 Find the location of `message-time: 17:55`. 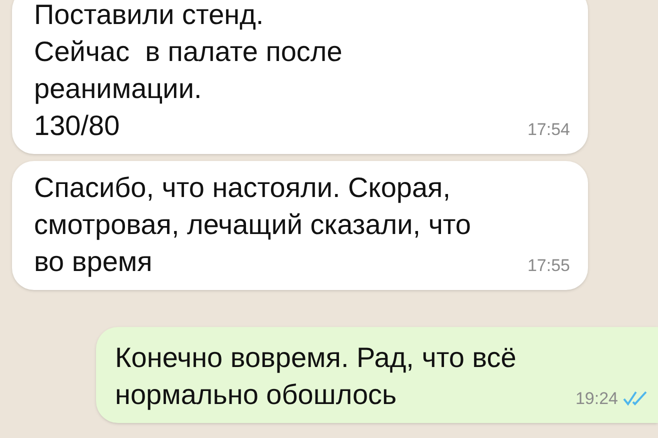

message-time: 17:55 is located at coordinates (548, 265).